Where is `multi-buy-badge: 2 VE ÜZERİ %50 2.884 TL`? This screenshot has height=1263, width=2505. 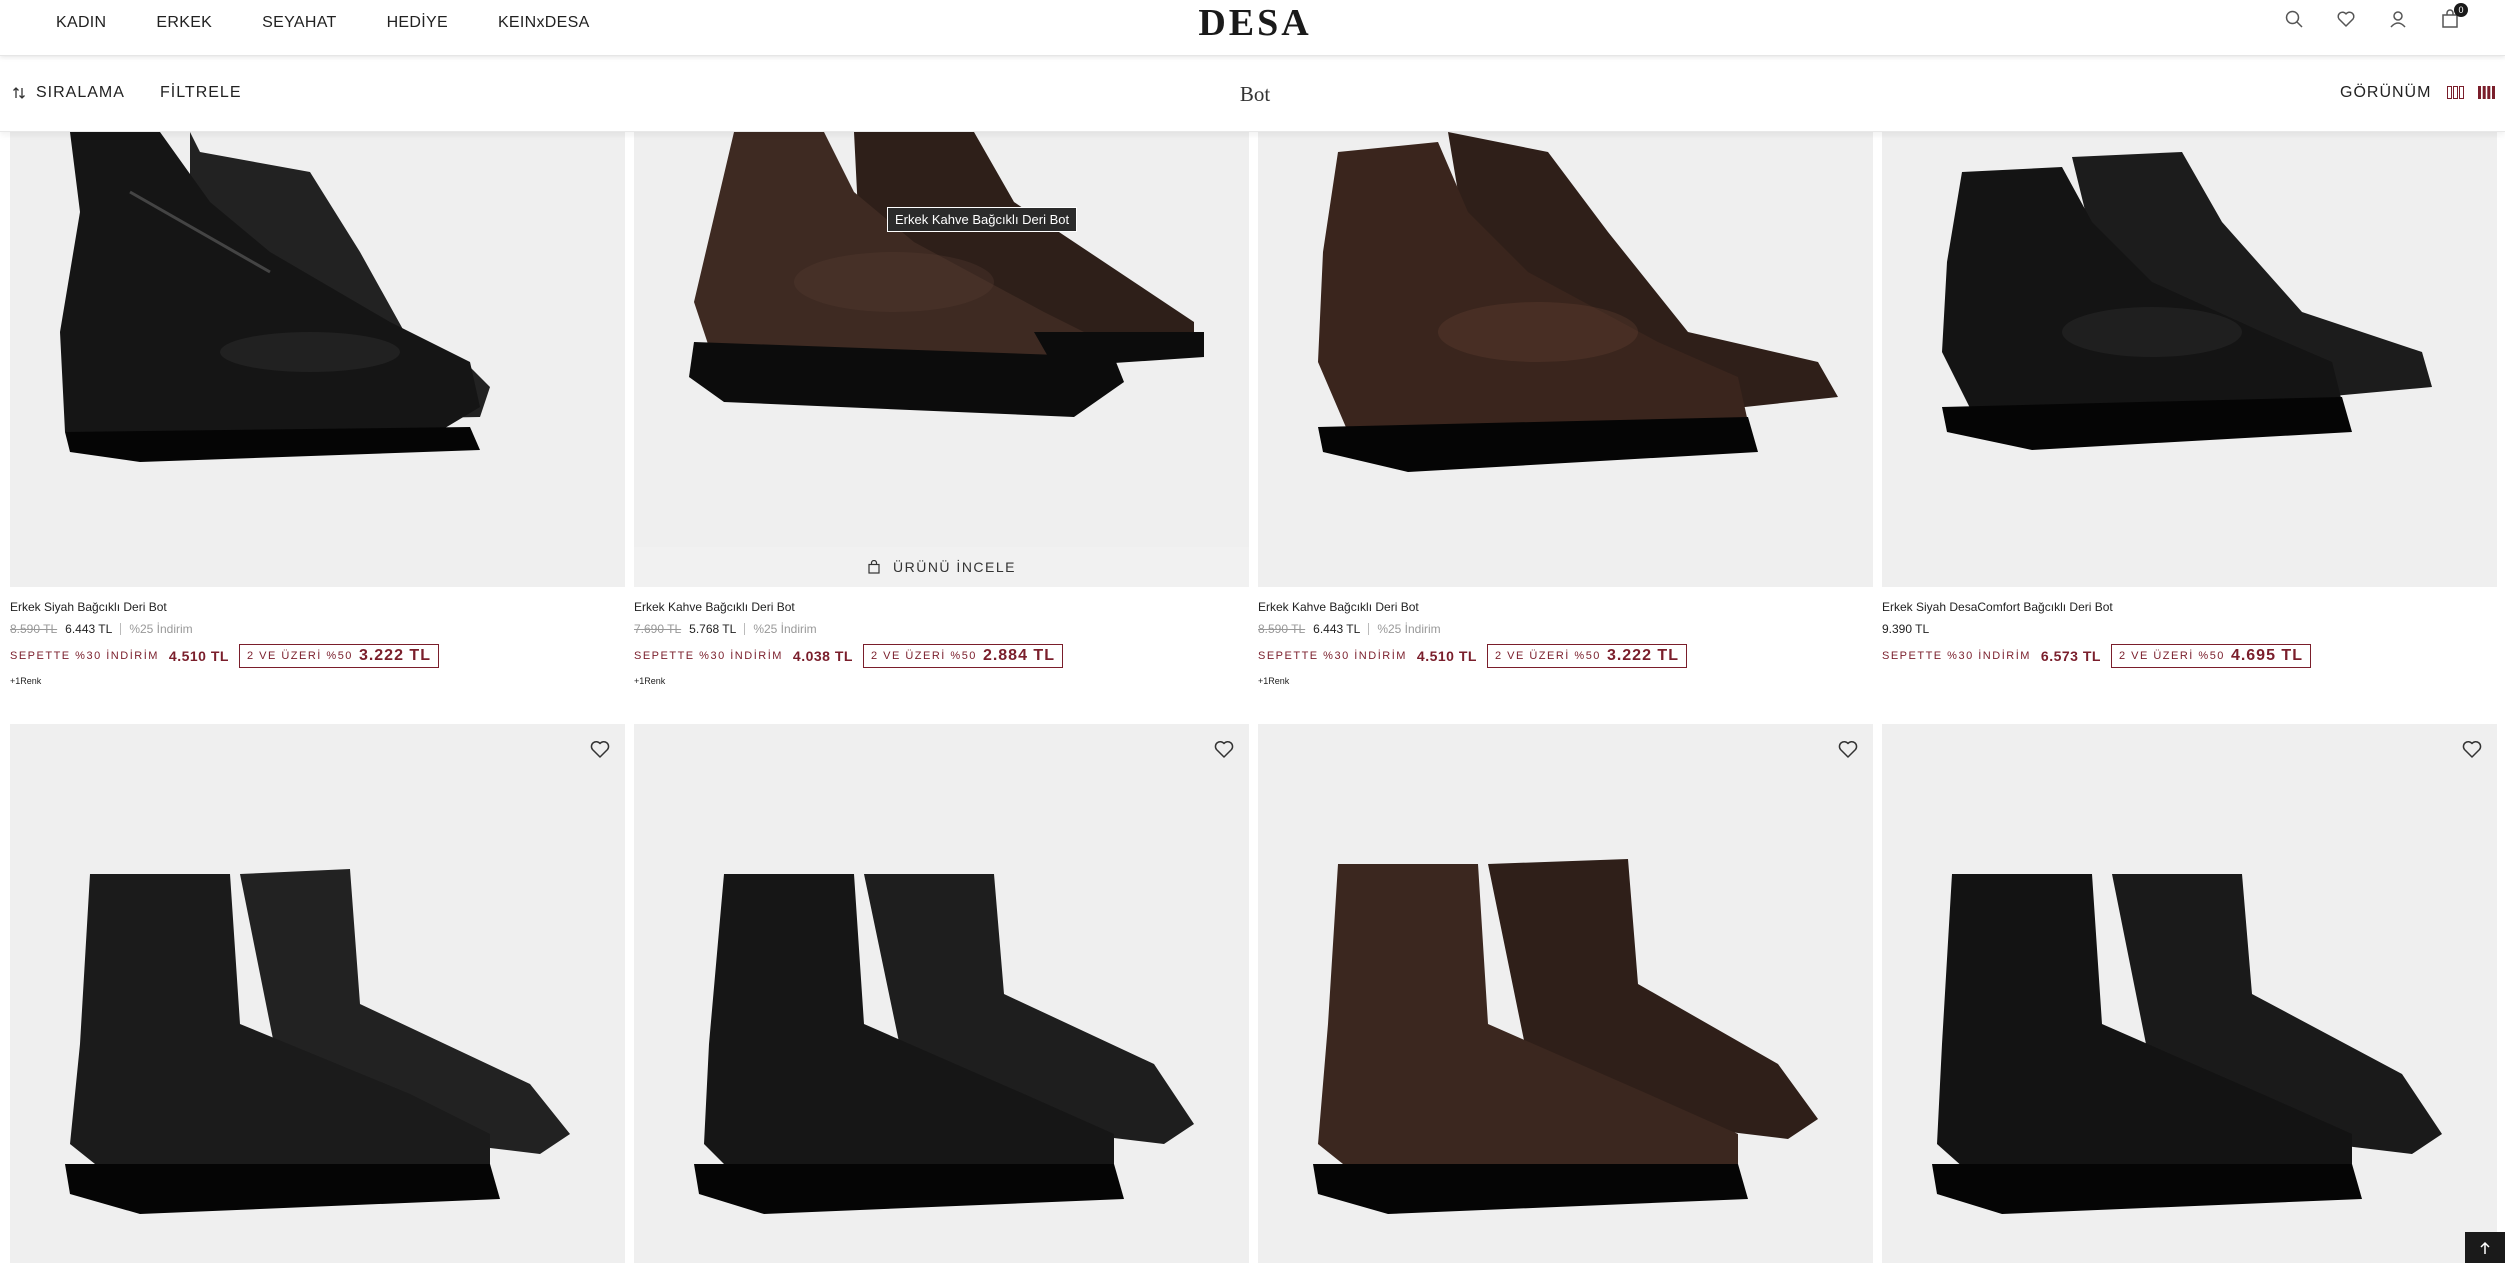 multi-buy-badge: 2 VE ÜZERİ %50 2.884 TL is located at coordinates (962, 656).